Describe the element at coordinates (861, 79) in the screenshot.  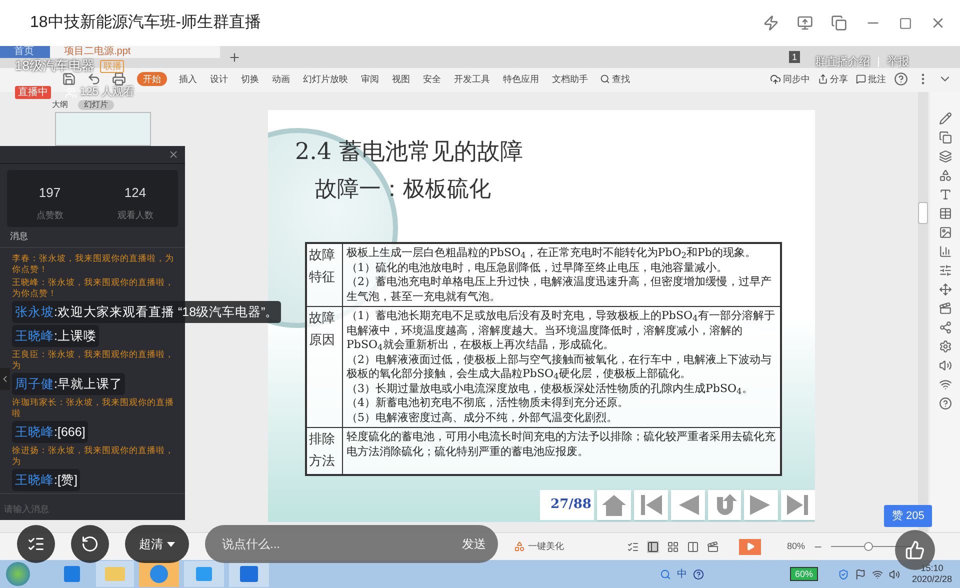
I see `comment-icon` at that location.